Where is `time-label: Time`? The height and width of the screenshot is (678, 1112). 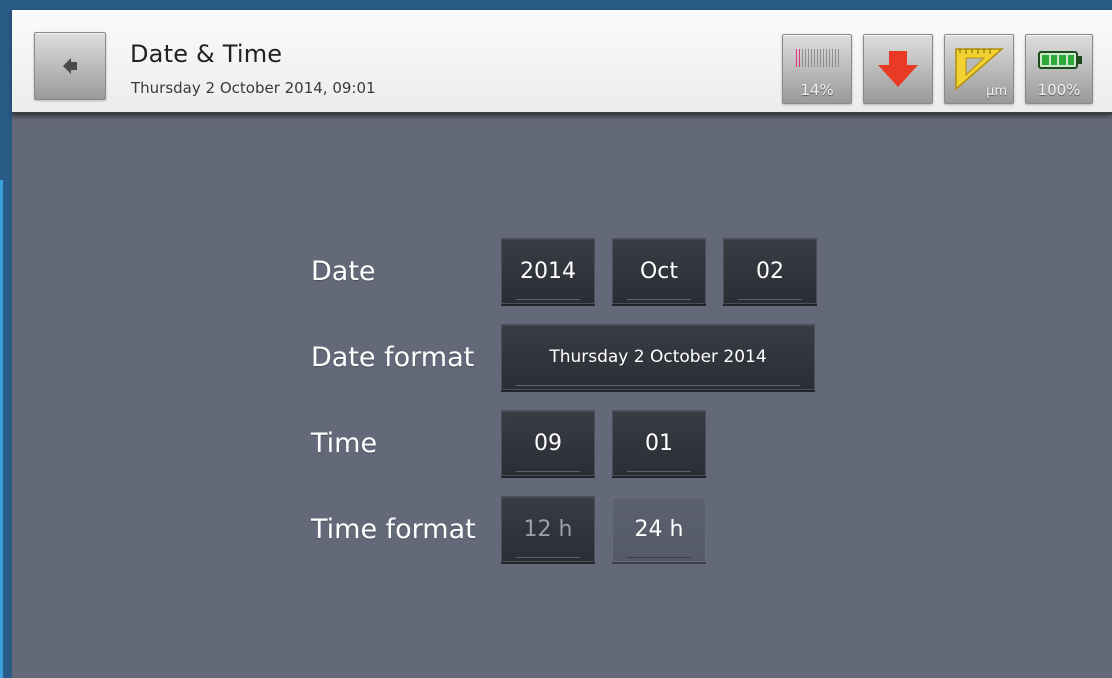
time-label: Time is located at coordinates (344, 443).